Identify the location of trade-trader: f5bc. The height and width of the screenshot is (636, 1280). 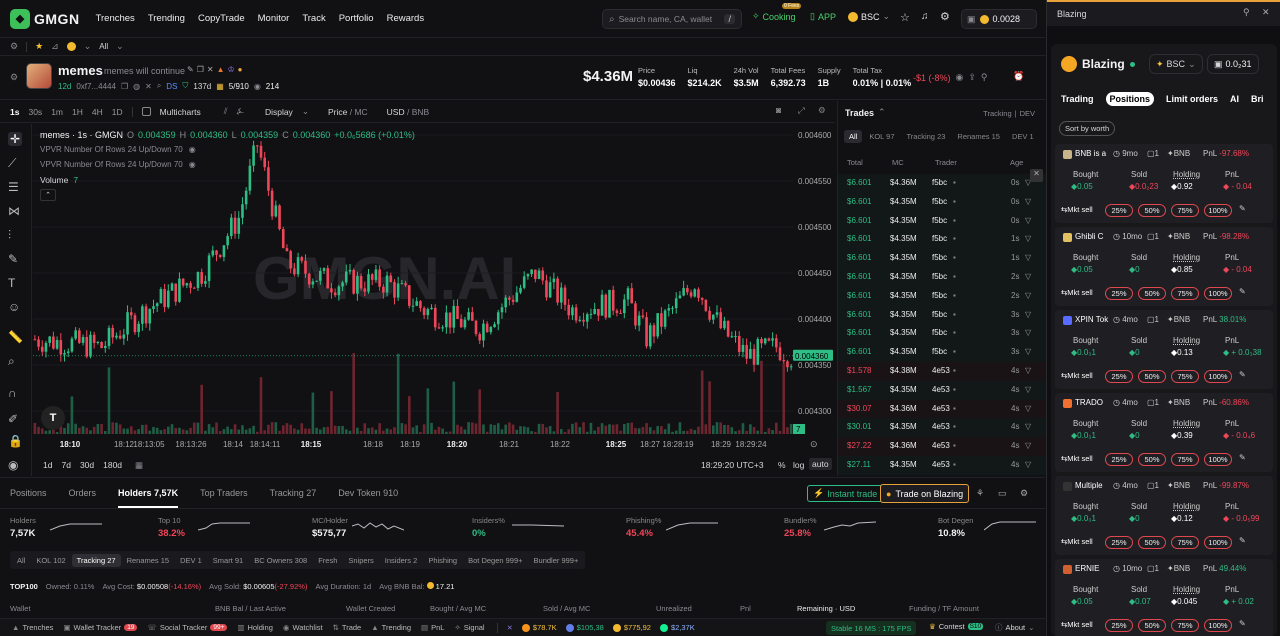
(939, 201).